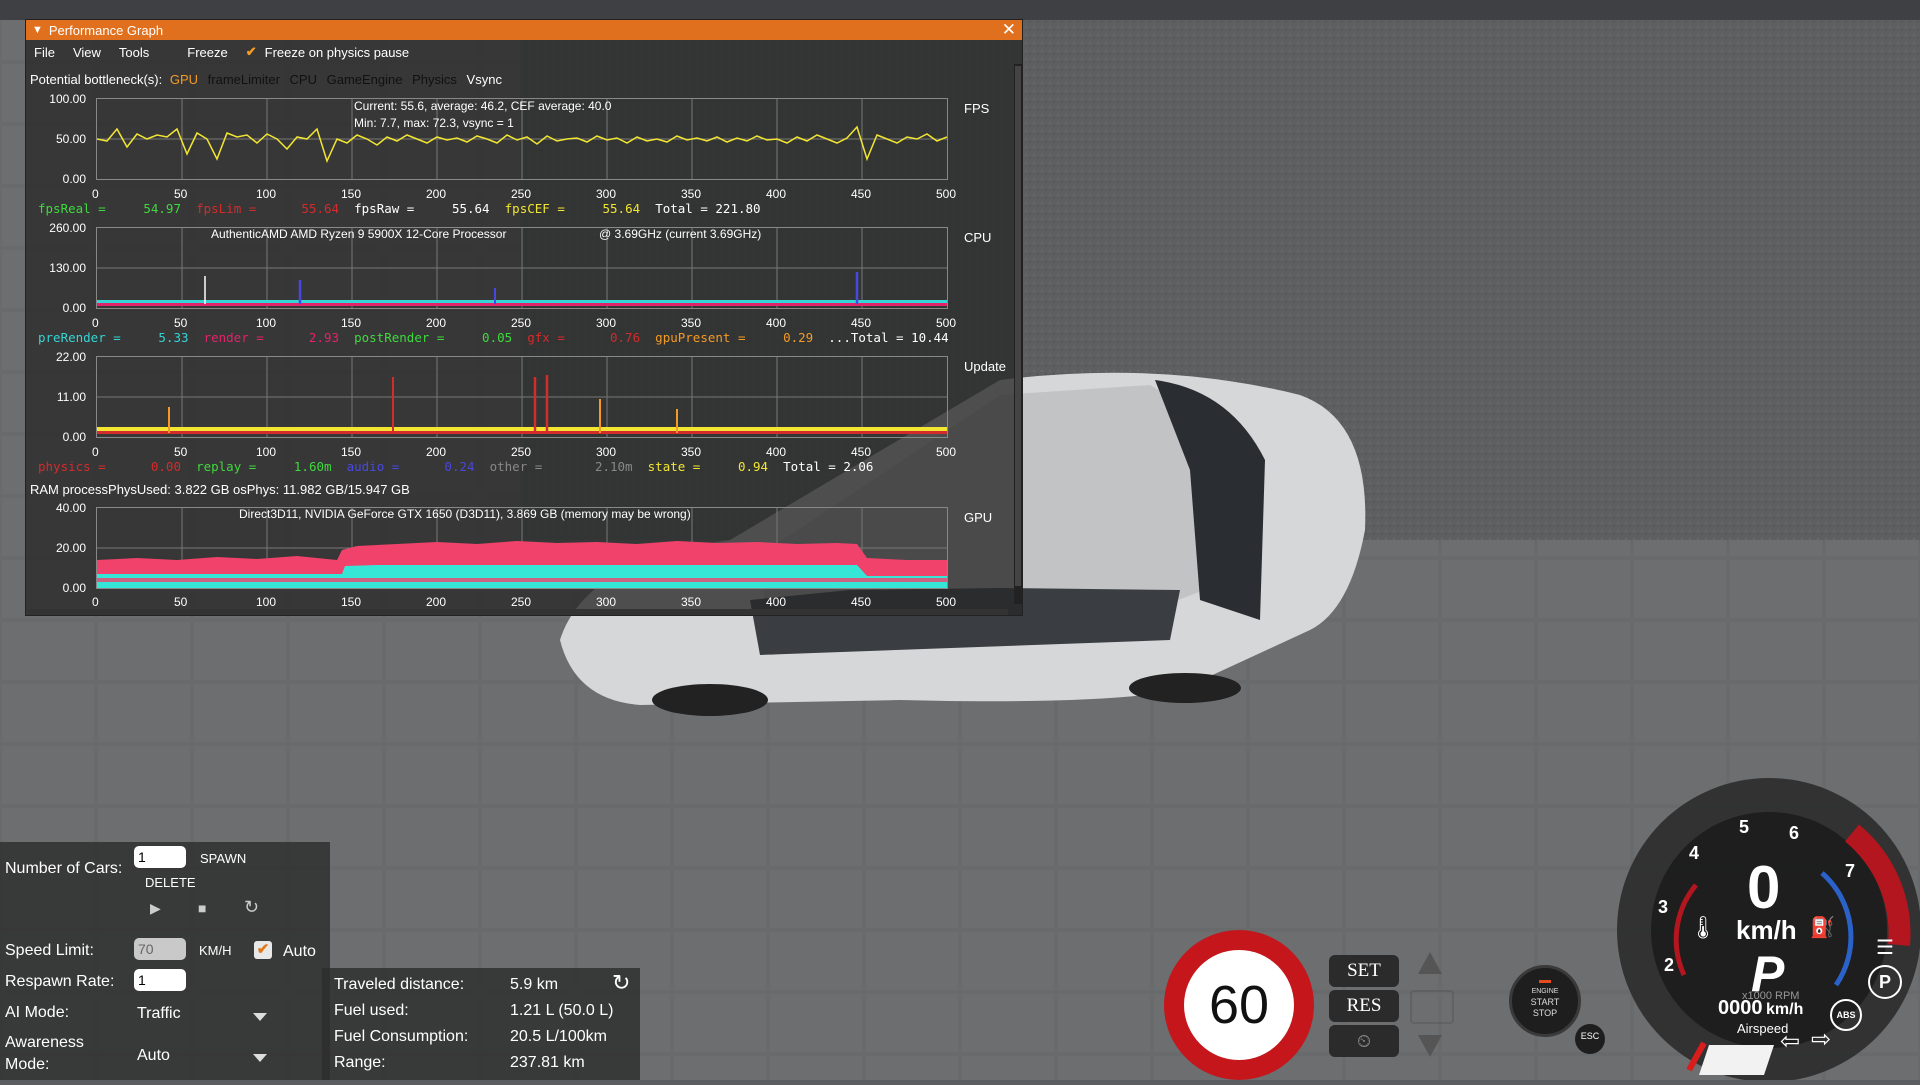 The height and width of the screenshot is (1085, 1920). I want to click on bottleneck-physics: Physics, so click(434, 79).